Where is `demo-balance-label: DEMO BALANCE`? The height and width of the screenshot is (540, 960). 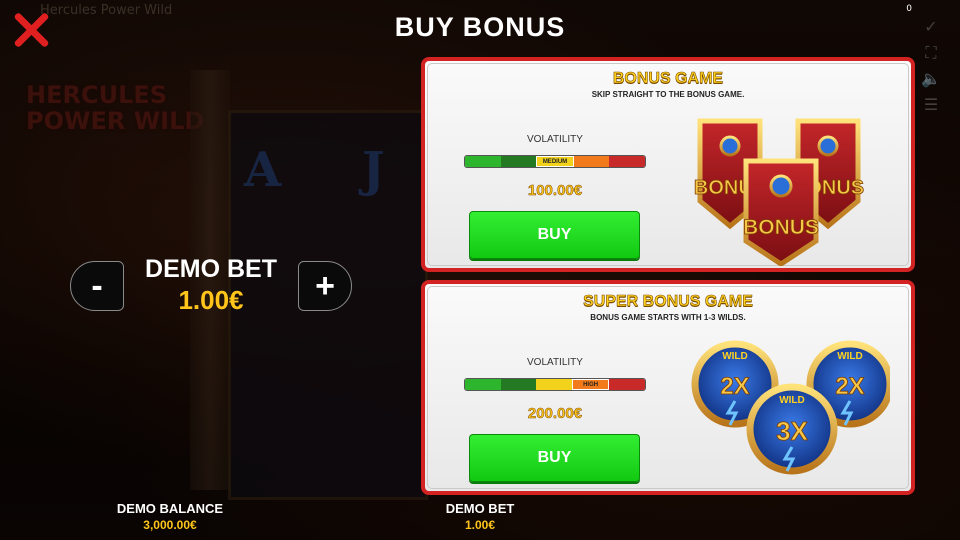 demo-balance-label: DEMO BALANCE is located at coordinates (170, 508).